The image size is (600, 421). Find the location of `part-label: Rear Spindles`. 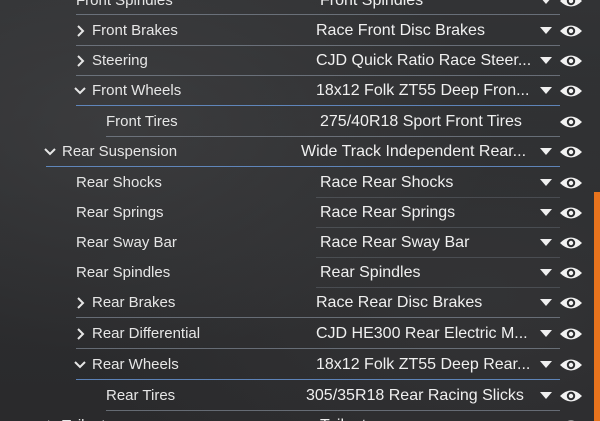

part-label: Rear Spindles is located at coordinates (123, 272).